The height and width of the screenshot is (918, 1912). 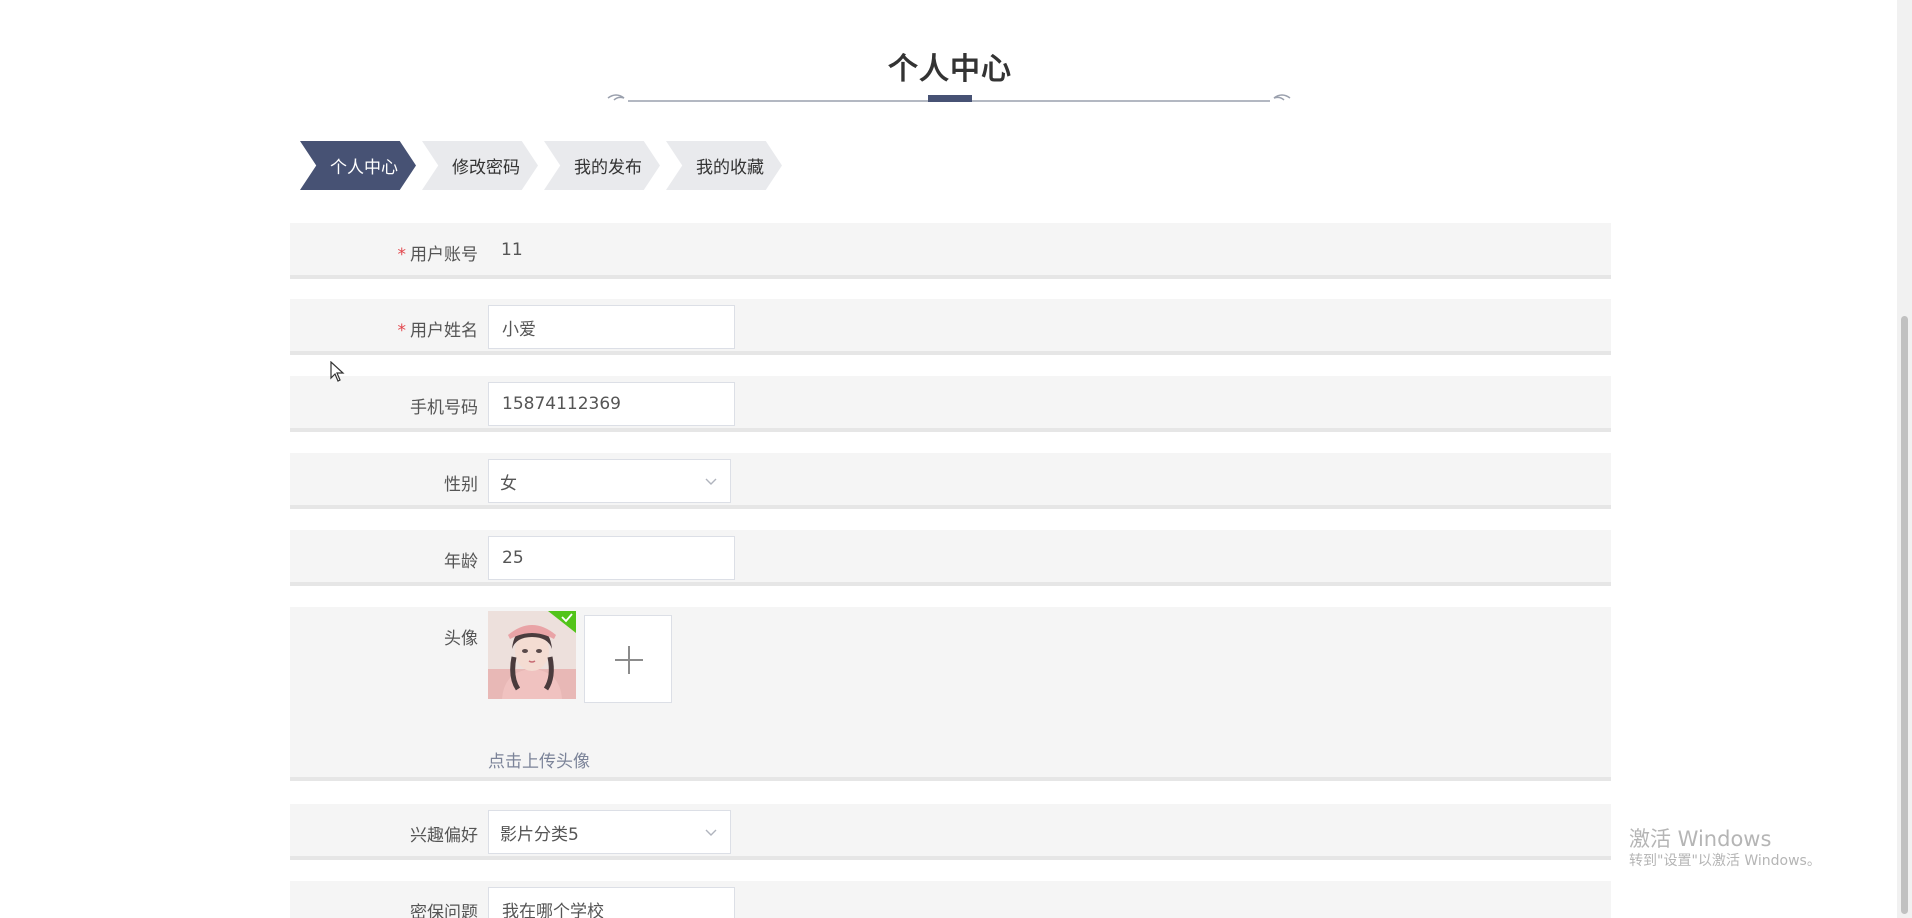 I want to click on form-row-phone: 手机号码 15874112369, so click(x=950, y=404).